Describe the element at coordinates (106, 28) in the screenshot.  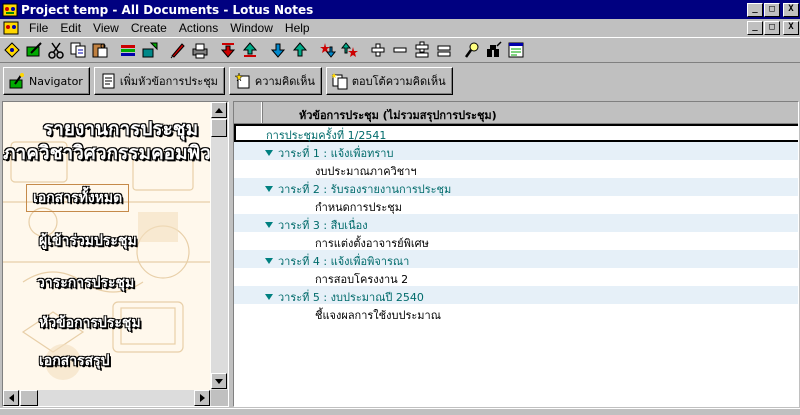
I see `menu-view: View` at that location.